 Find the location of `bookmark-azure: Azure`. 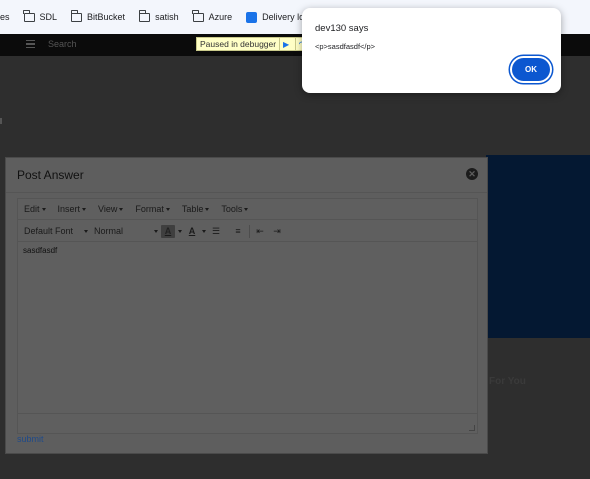

bookmark-azure: Azure is located at coordinates (212, 16).